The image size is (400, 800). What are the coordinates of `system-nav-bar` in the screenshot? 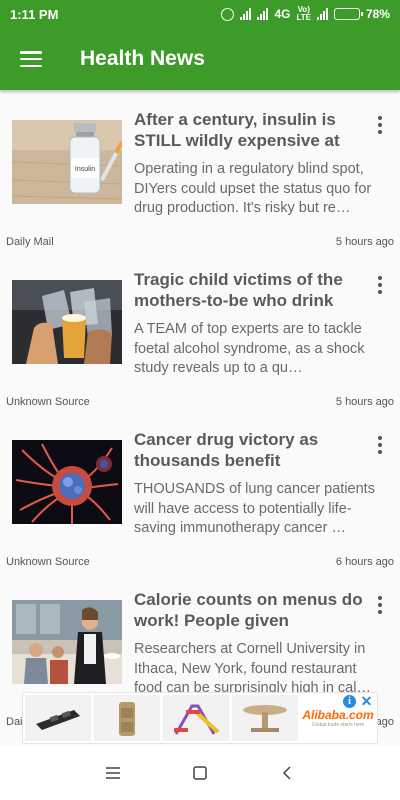 It's located at (200, 773).